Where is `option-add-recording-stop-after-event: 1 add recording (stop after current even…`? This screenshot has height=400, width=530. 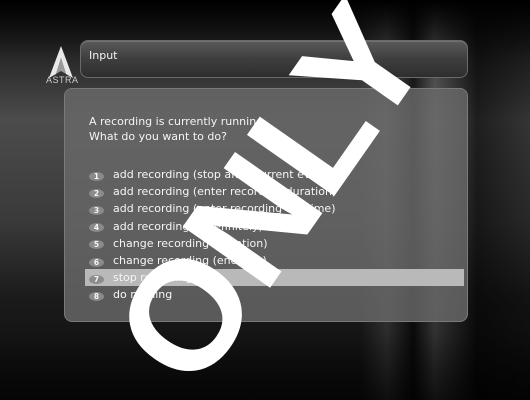
option-add-recording-stop-after-event: 1 add recording (stop after current even… is located at coordinates (275, 174).